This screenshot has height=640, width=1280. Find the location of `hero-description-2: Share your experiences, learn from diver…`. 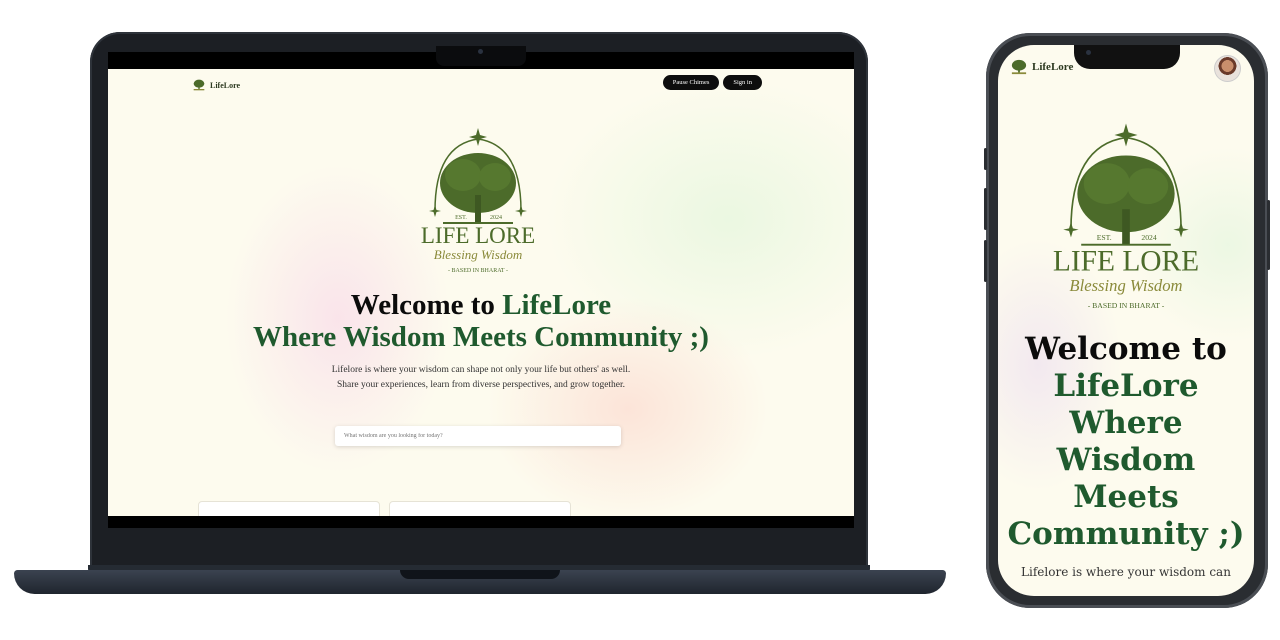

hero-description-2: Share your experiences, learn from diver… is located at coordinates (481, 385).